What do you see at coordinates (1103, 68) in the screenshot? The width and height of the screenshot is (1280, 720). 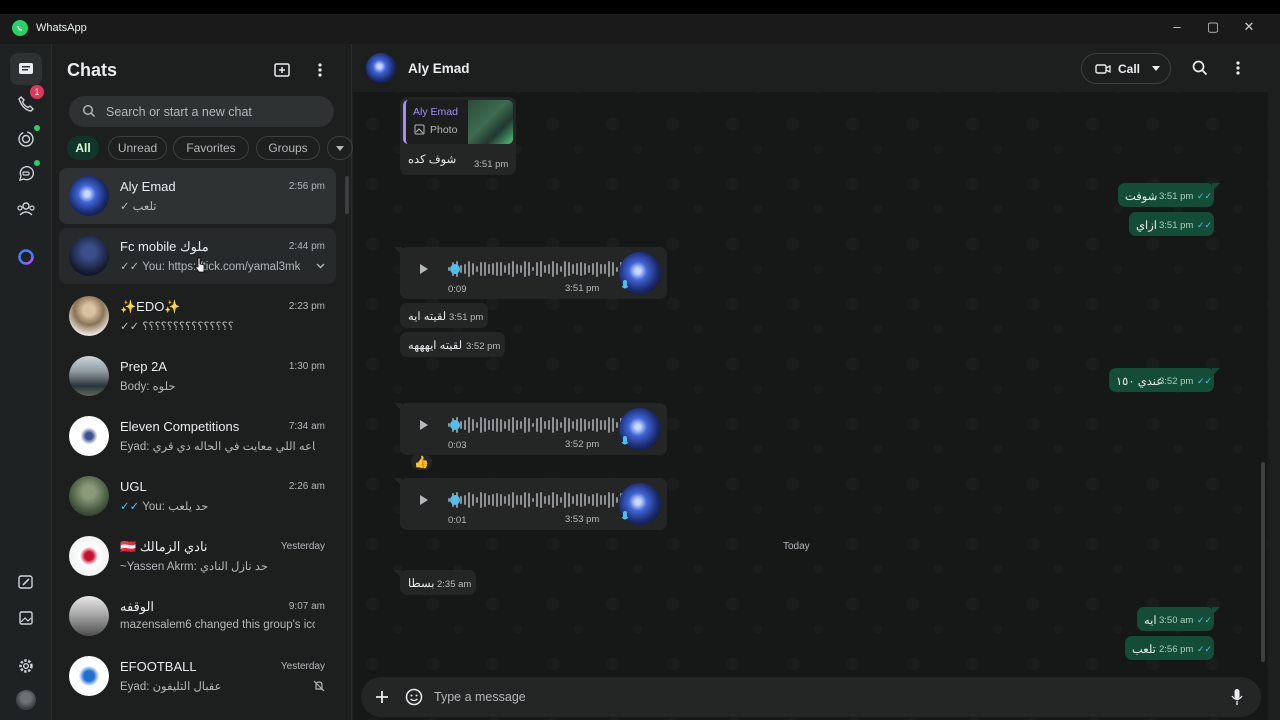 I see `video-camera-icon` at bounding box center [1103, 68].